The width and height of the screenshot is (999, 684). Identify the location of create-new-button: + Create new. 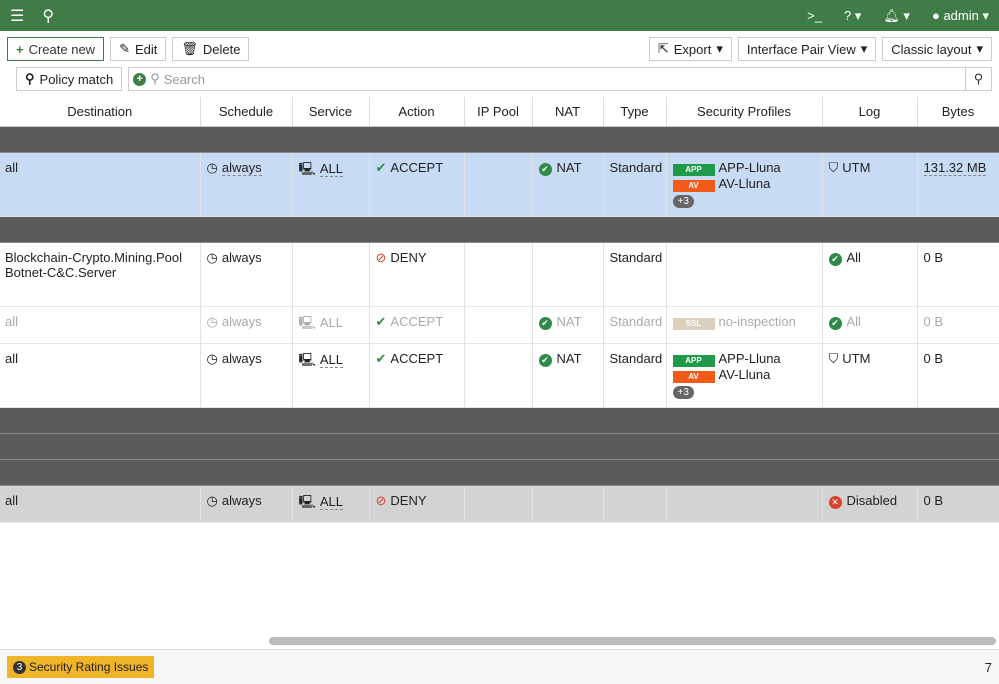
(56, 49).